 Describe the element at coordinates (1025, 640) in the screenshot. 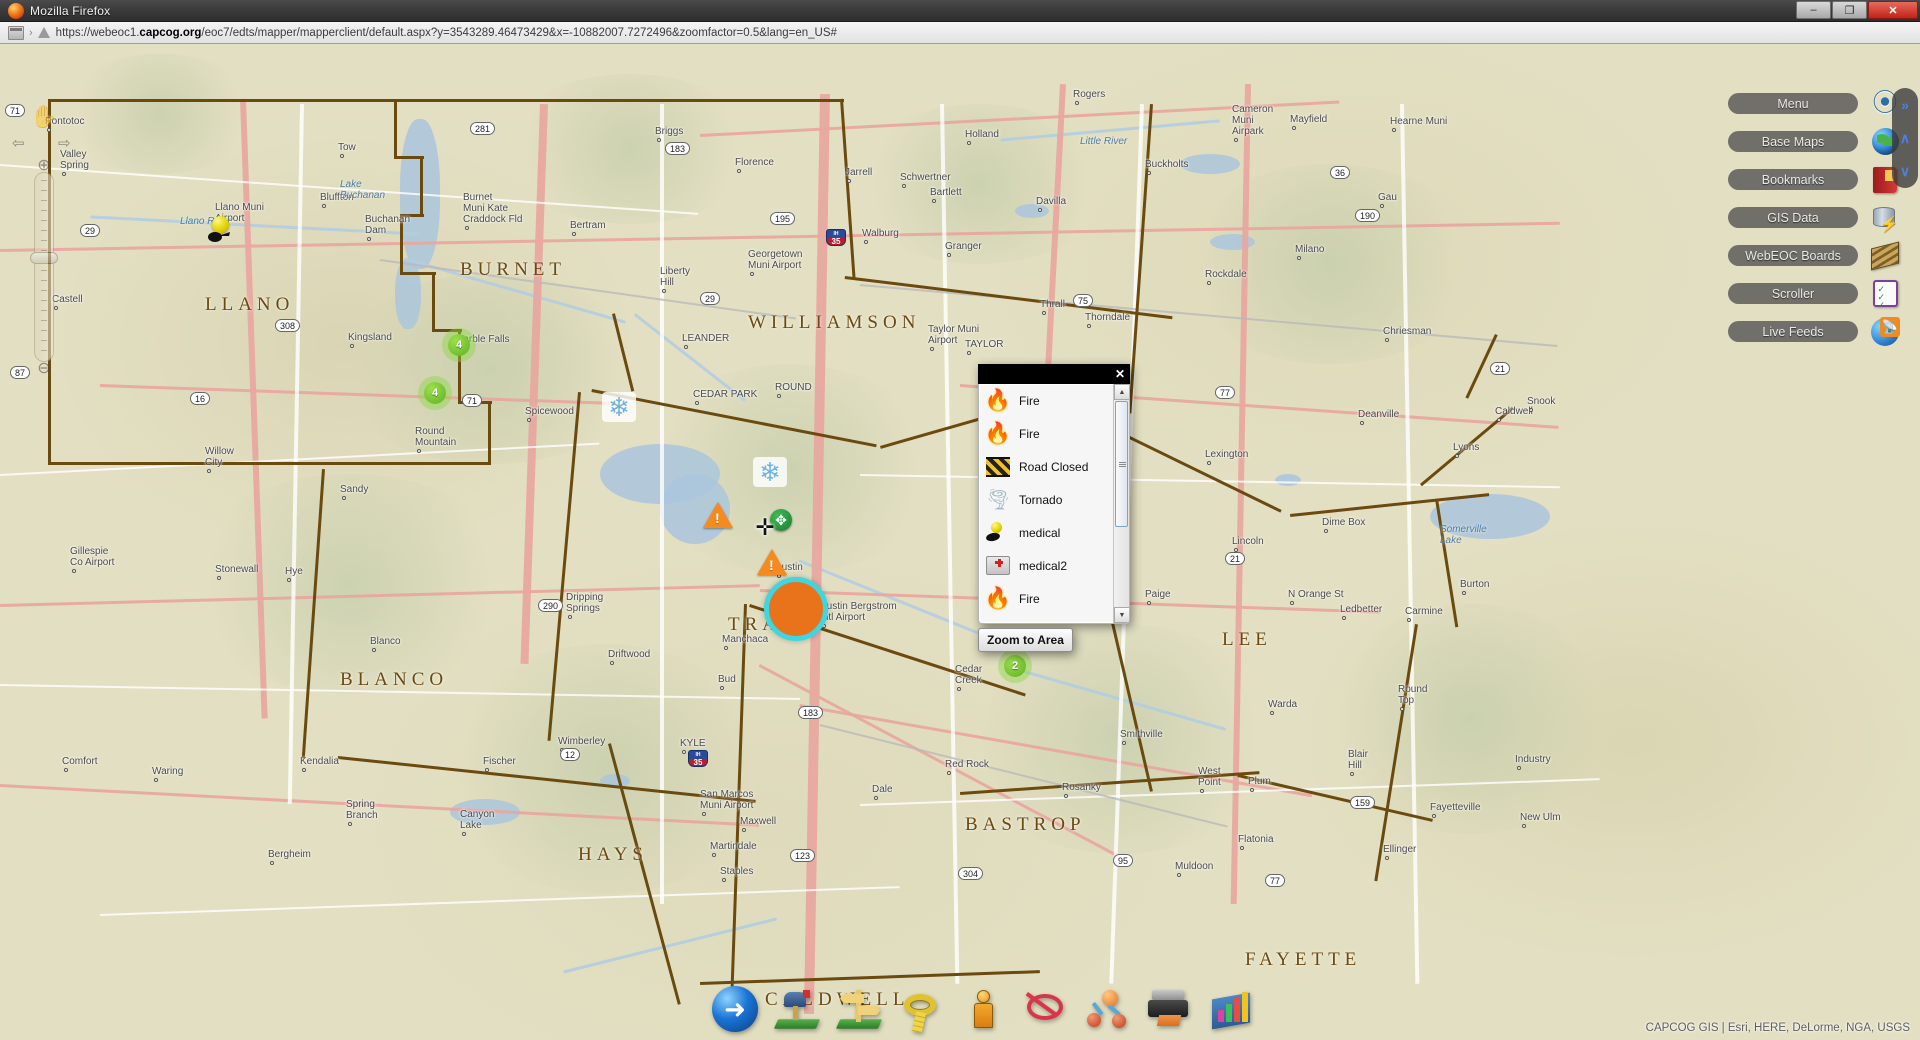

I see `zoom-to-area-button: Zoom to Area` at that location.